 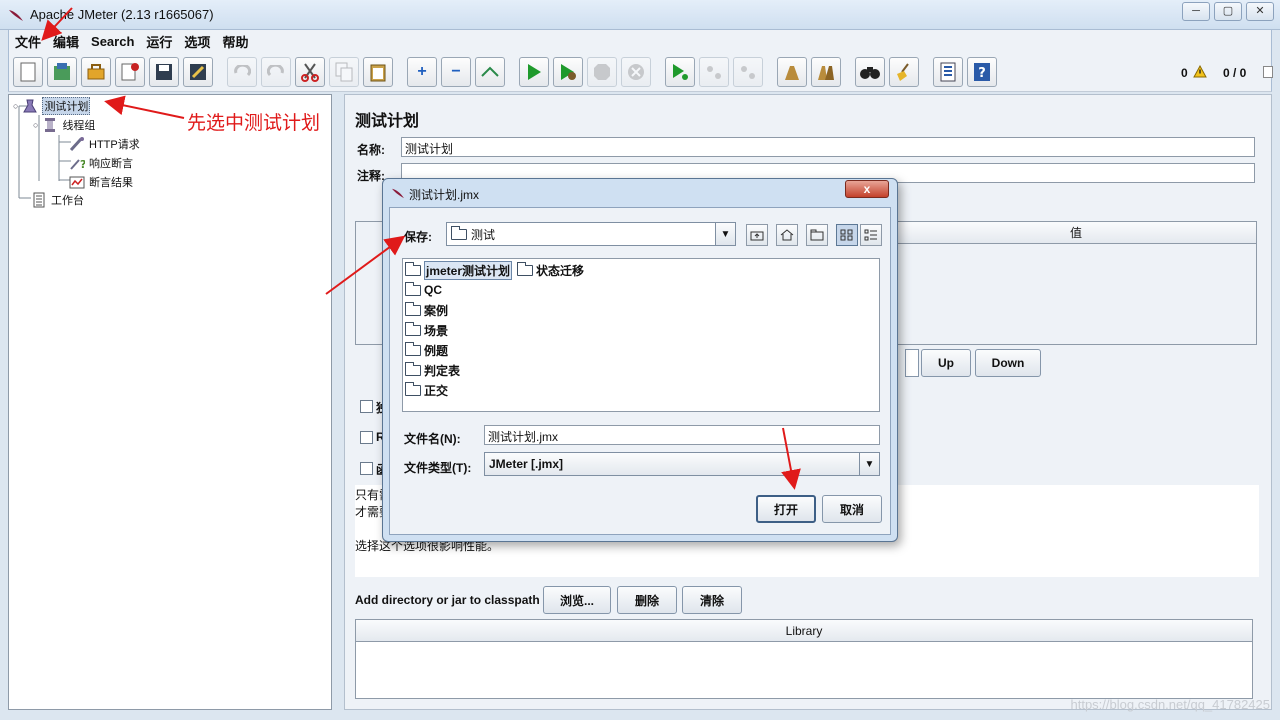 I want to click on status-box, so click(x=1268, y=72).